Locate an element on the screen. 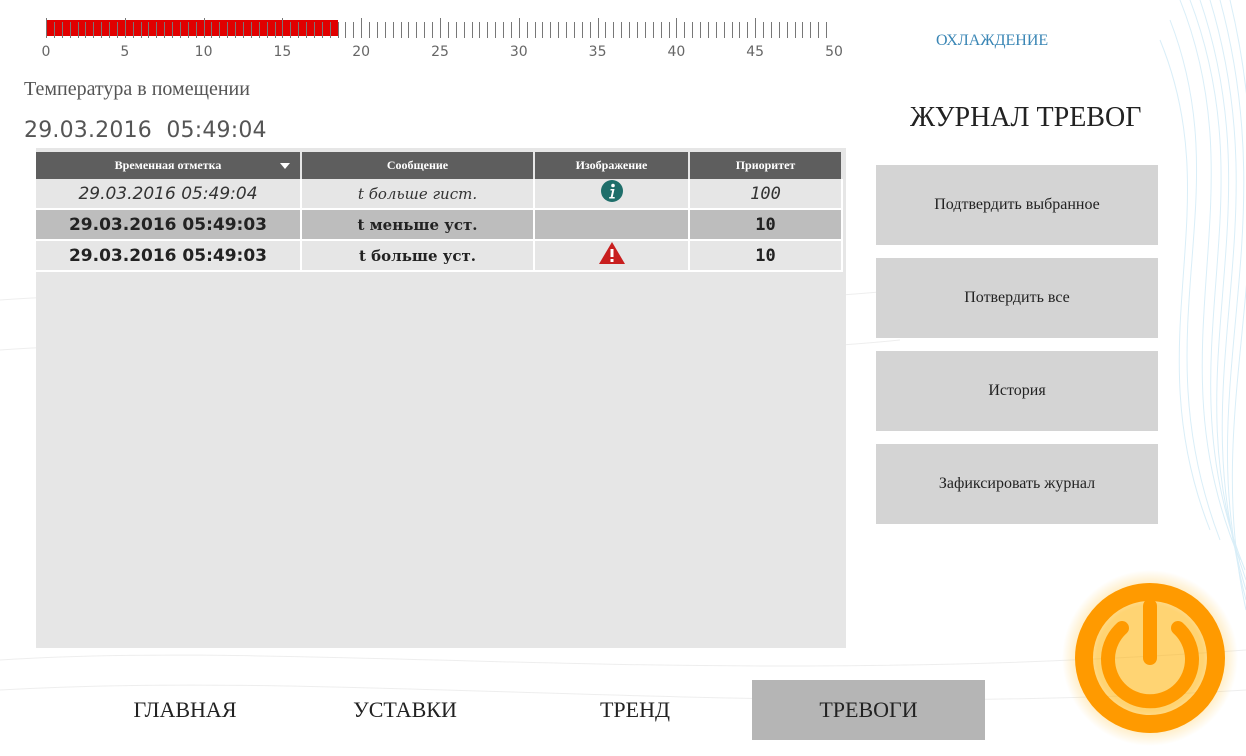 The width and height of the screenshot is (1246, 756). power-icon is located at coordinates (1152, 660).